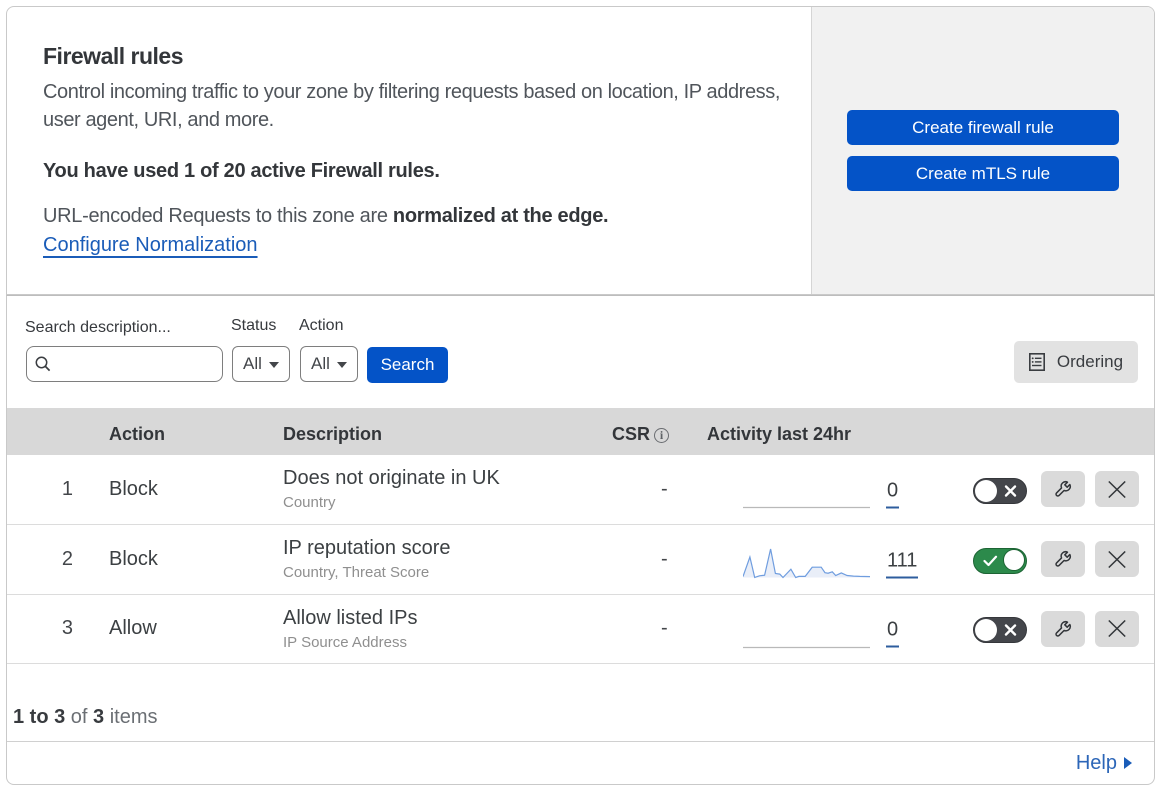  Describe the element at coordinates (982, 150) in the screenshot. I see `header-actions-panel: Create firewall rule Create mTLS rule` at that location.